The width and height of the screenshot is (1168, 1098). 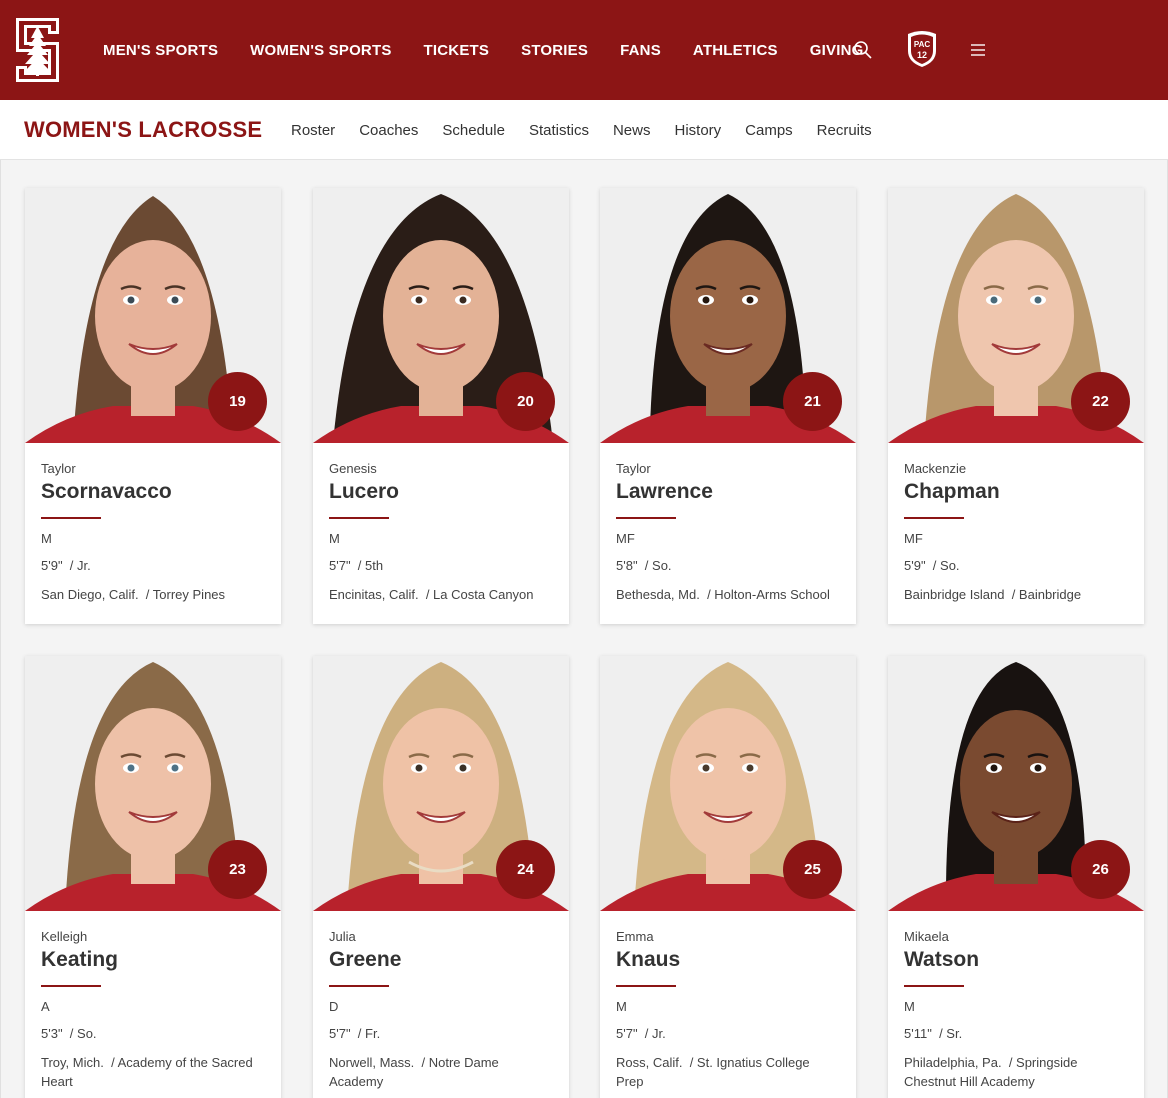 What do you see at coordinates (926, 936) in the screenshot?
I see `player-first-name: Mikaela` at bounding box center [926, 936].